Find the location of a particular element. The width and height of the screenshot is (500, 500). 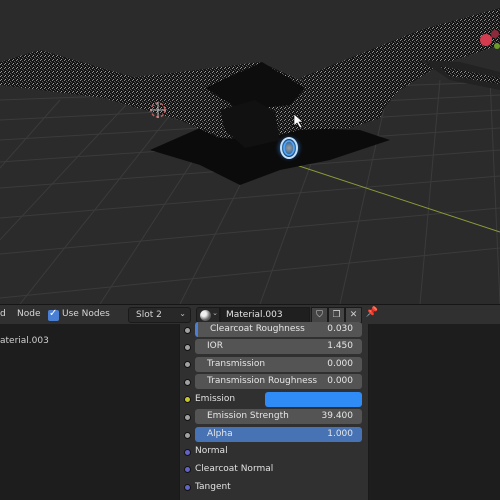

slot-dropdown: Slot 2 ⌄ is located at coordinates (159, 315).